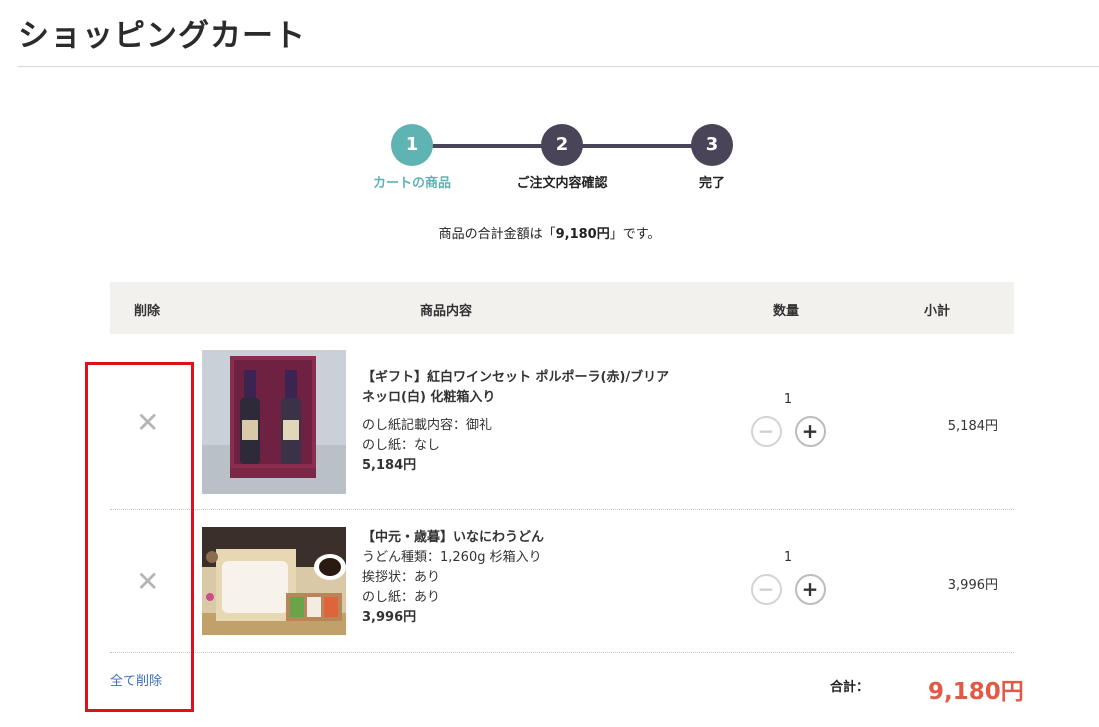 Image resolution: width=1099 pixels, height=727 pixels. What do you see at coordinates (712, 145) in the screenshot?
I see `step-number: 3` at bounding box center [712, 145].